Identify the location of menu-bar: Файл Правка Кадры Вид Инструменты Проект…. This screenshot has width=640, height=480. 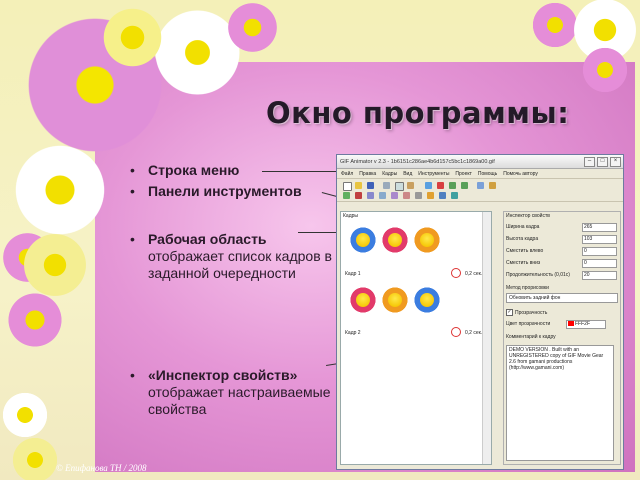
(480, 174).